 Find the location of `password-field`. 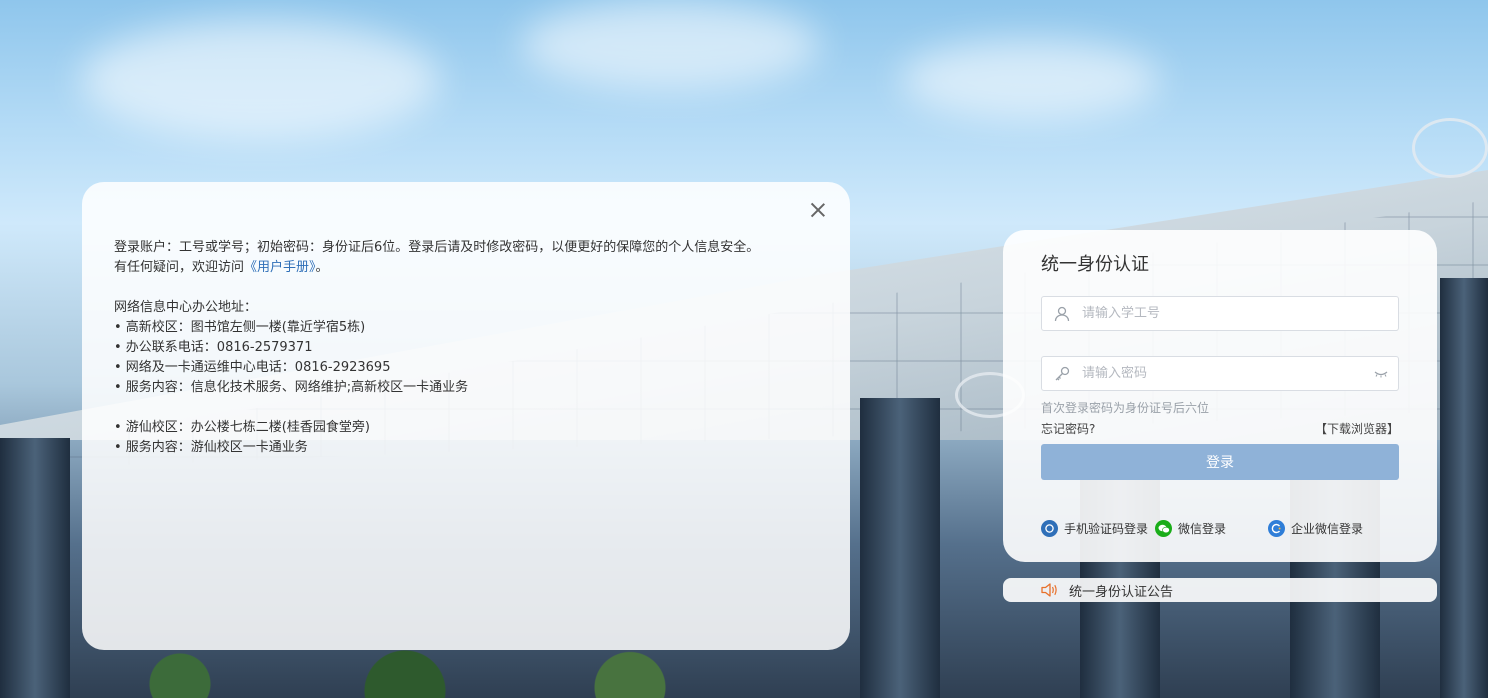

password-field is located at coordinates (1220, 373).